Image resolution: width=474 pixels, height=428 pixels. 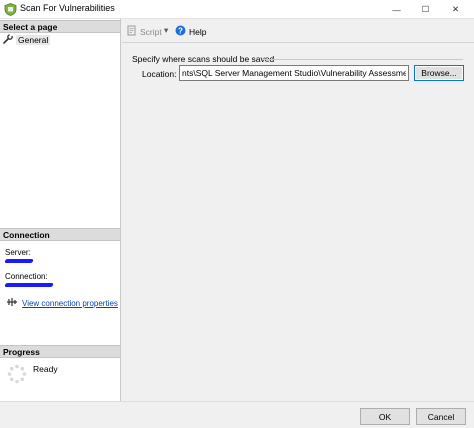 What do you see at coordinates (362, 59) in the screenshot?
I see `group-divider` at bounding box center [362, 59].